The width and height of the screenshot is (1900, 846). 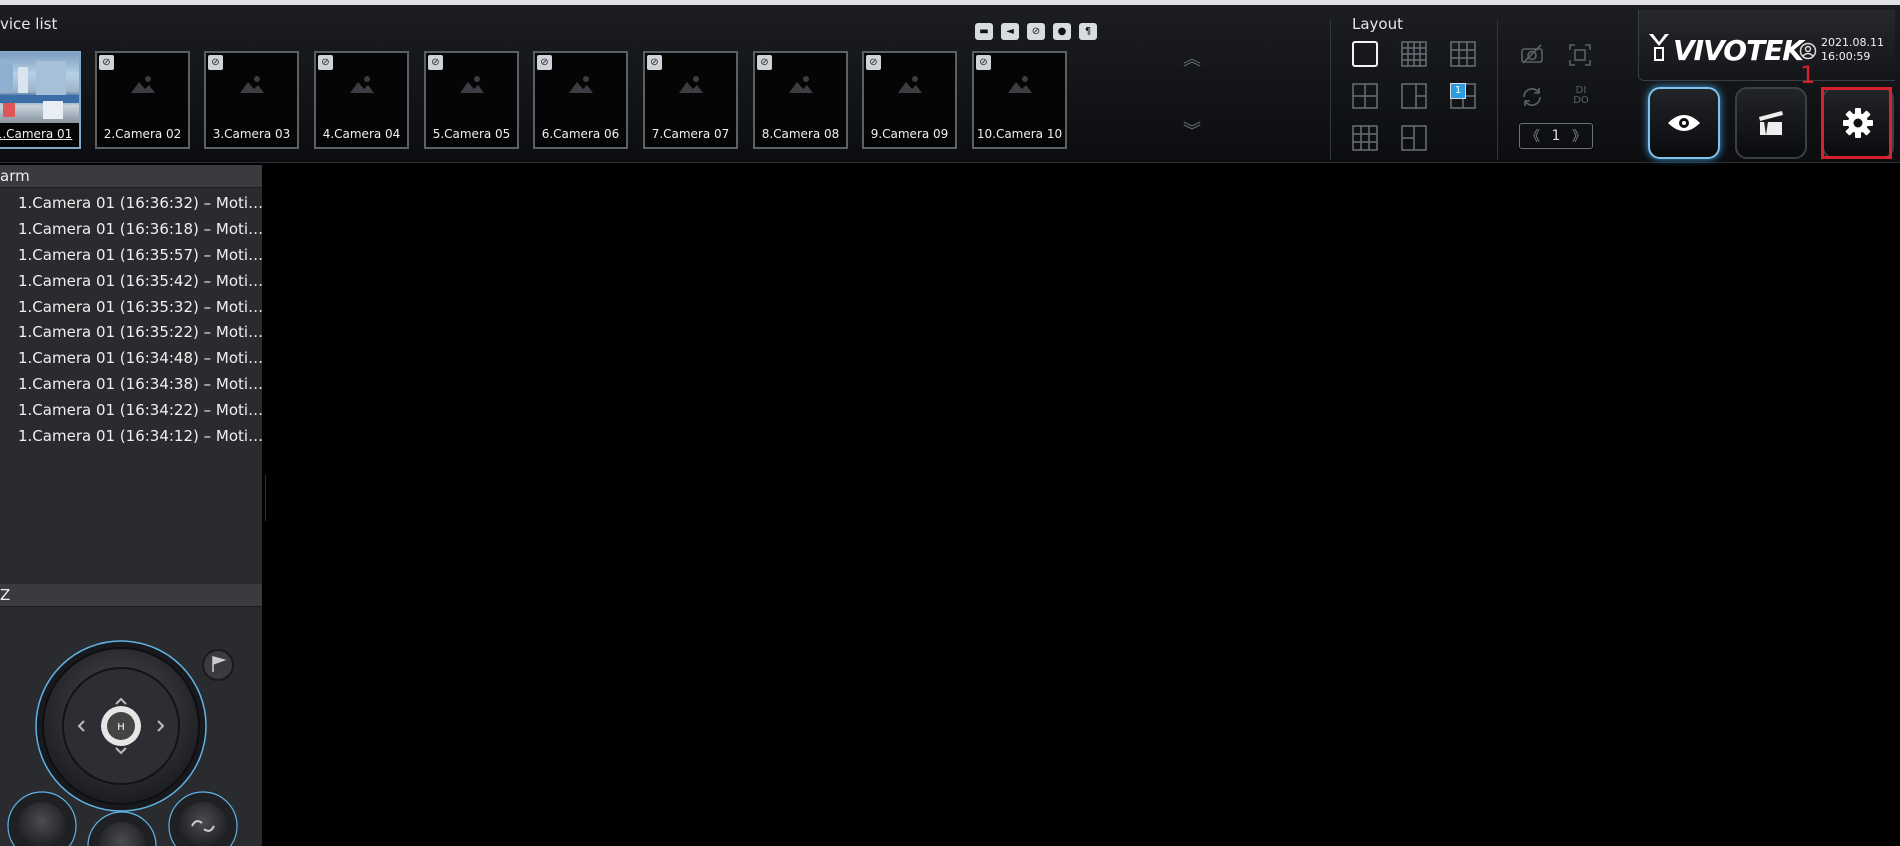 I want to click on settings-highlight-box, so click(x=1856, y=123).